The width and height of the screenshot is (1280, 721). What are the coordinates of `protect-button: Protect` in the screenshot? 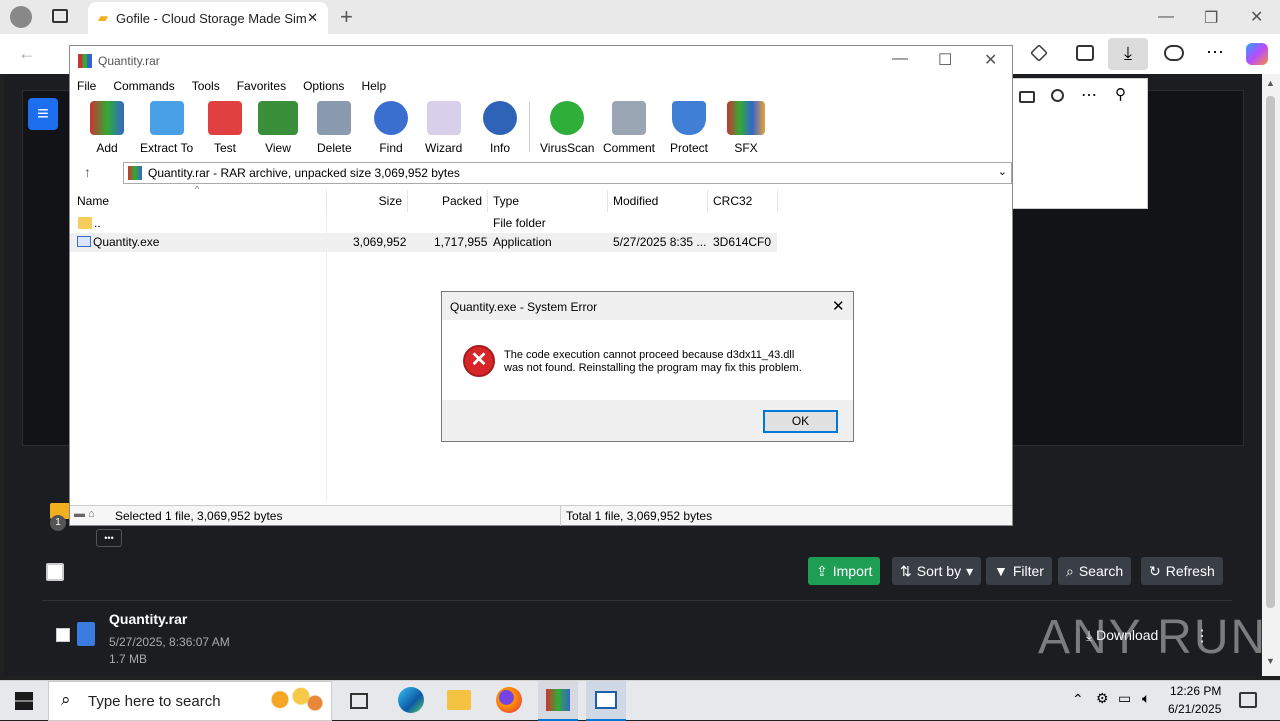 It's located at (689, 127).